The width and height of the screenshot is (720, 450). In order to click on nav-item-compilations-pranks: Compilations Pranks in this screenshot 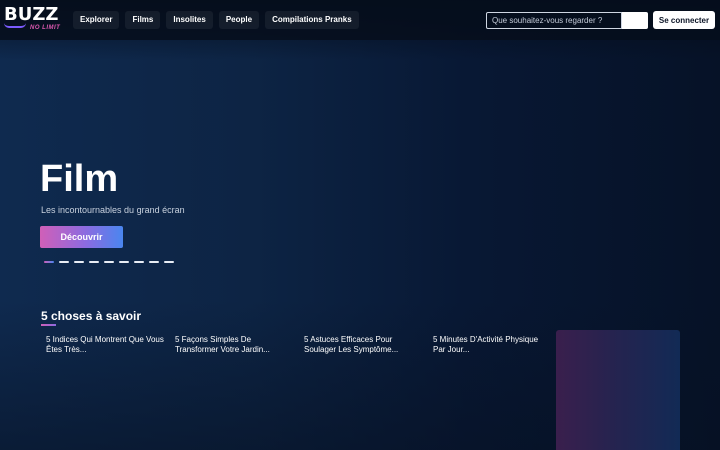, I will do `click(312, 20)`.